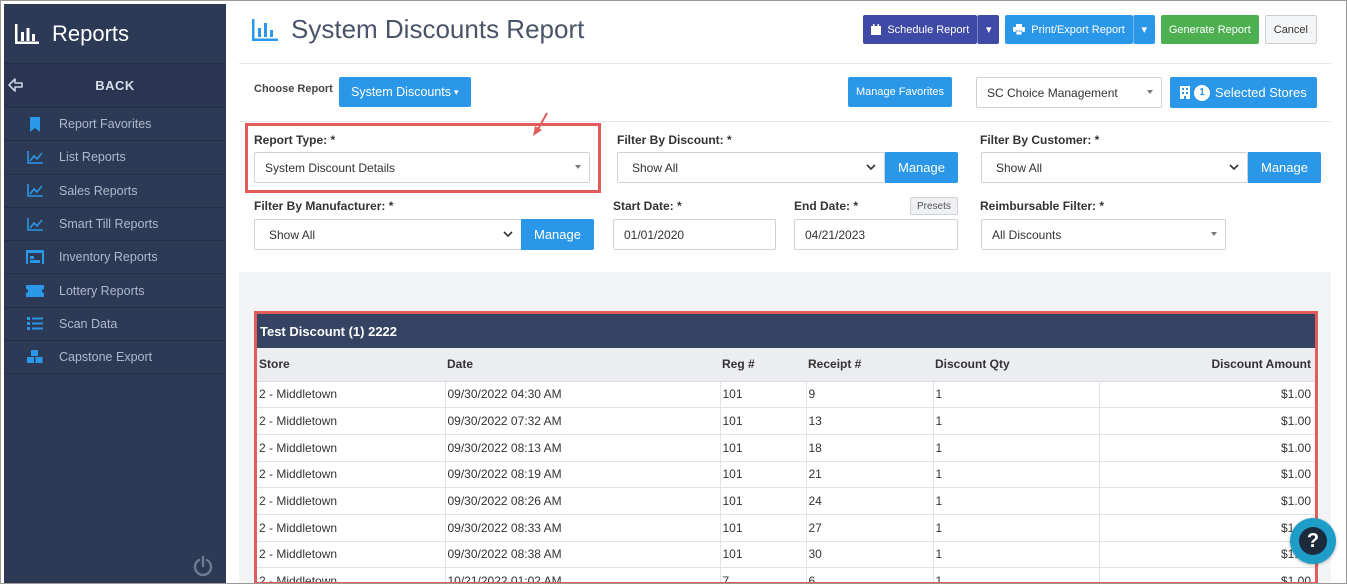 This screenshot has width=1347, height=584. I want to click on company-select: SC Choice Management, so click(1069, 92).